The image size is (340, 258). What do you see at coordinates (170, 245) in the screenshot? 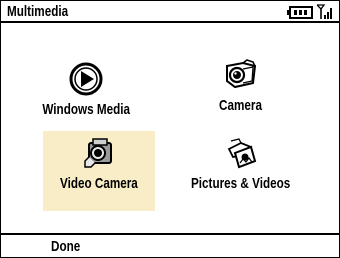
I see `softkey-bar: Done` at bounding box center [170, 245].